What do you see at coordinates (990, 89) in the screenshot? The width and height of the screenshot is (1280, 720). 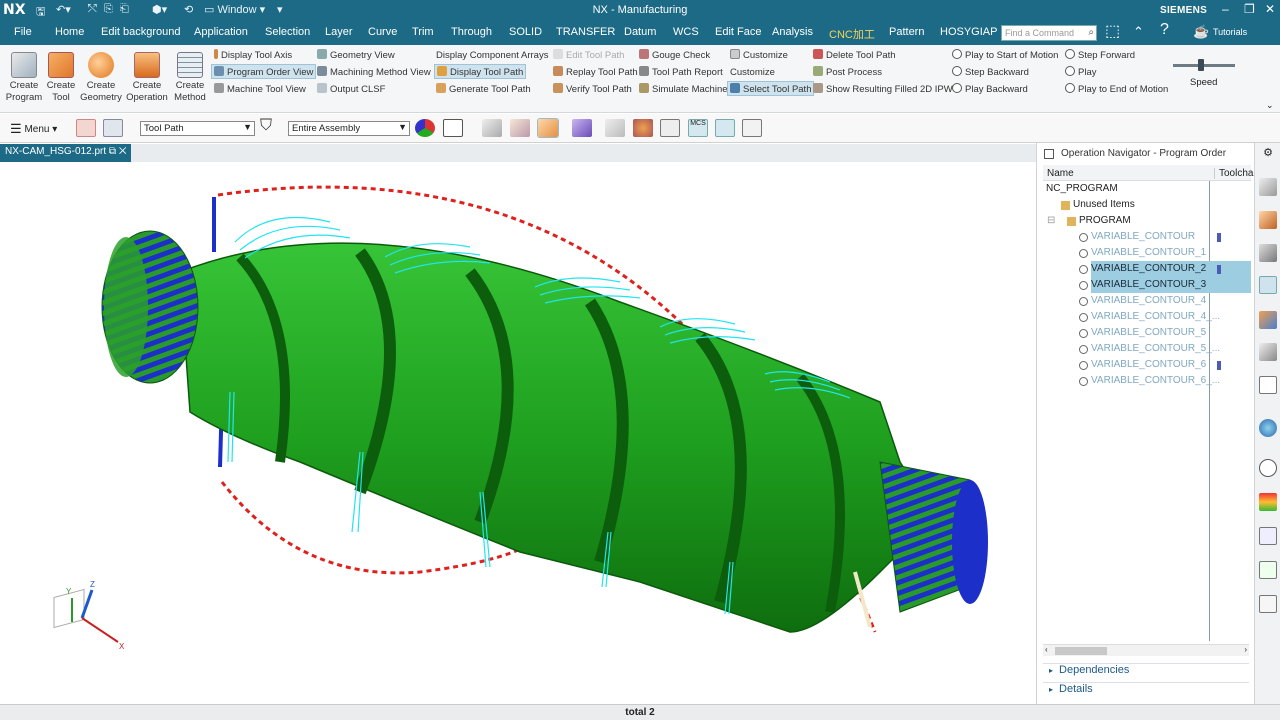 I see `play-backward-button: Play Backward` at bounding box center [990, 89].